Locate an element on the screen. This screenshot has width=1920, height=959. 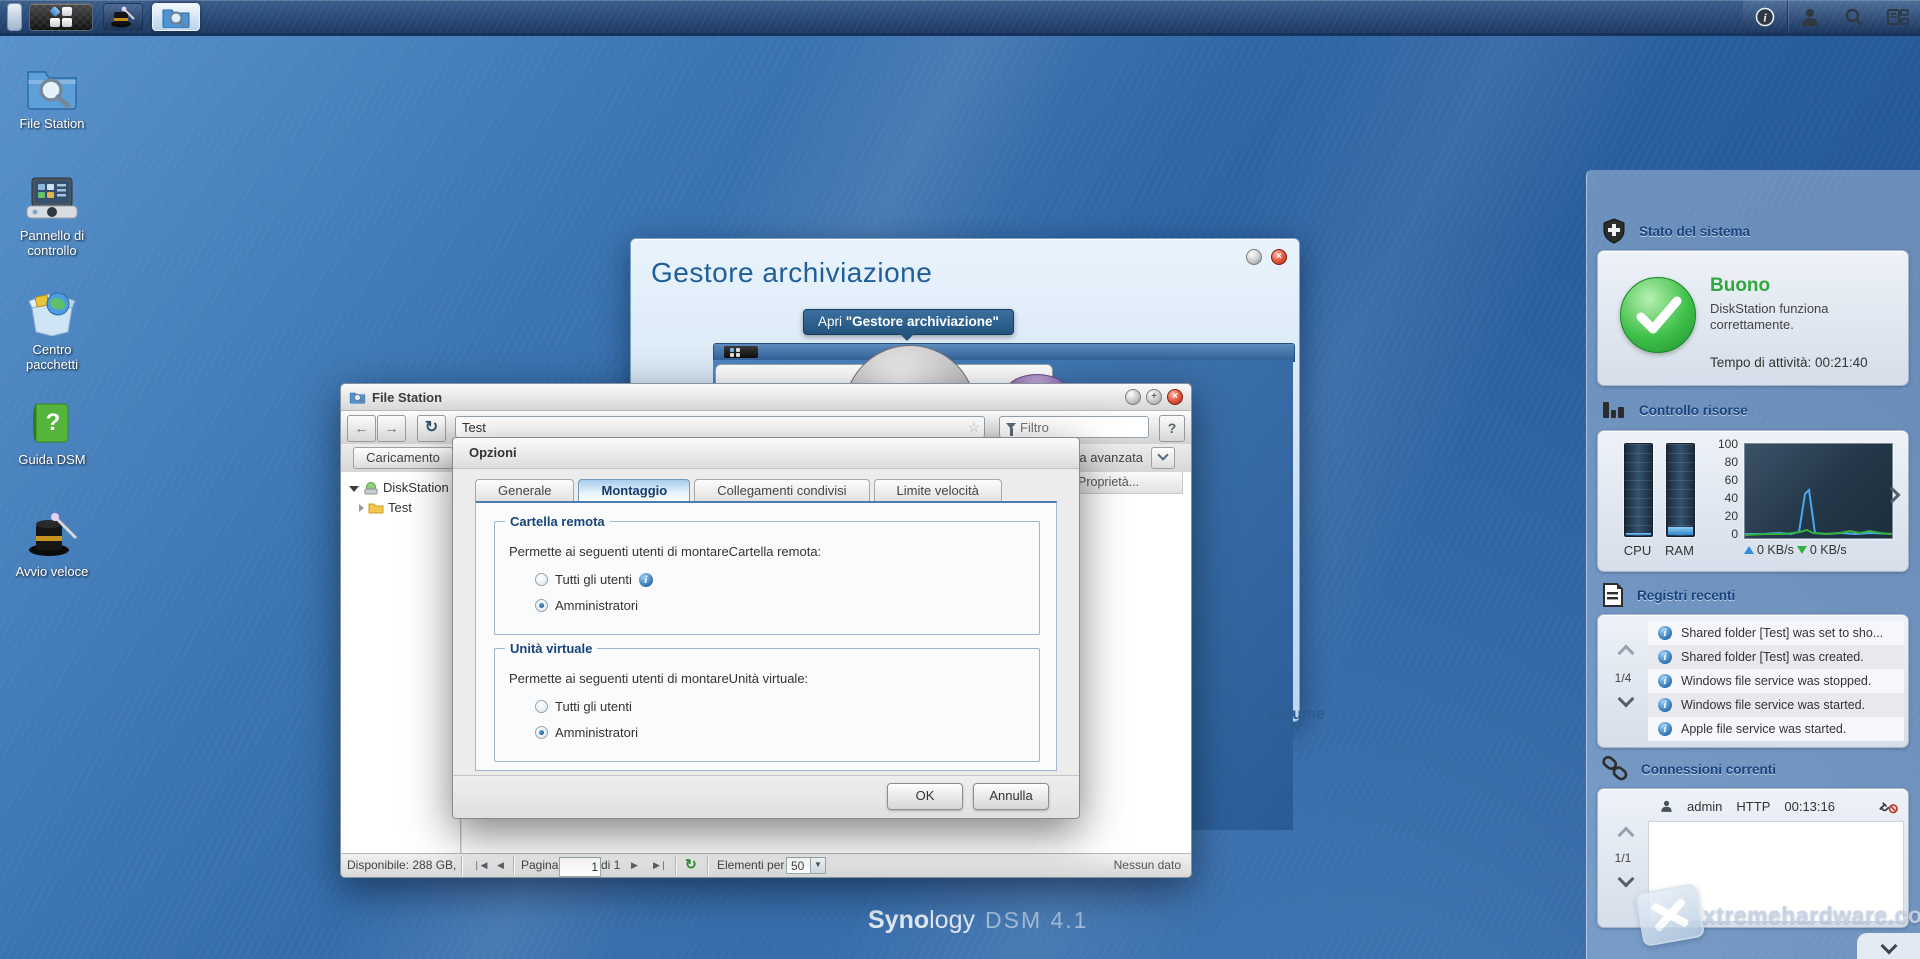
radio-option-all-users: Tutti gli utenti is located at coordinates (583, 706).